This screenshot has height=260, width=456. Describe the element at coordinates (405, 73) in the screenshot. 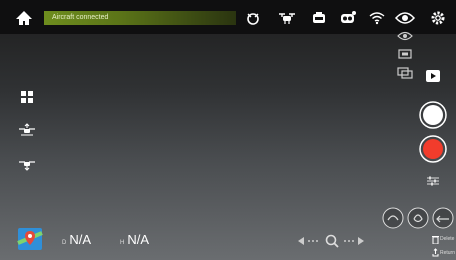

I see `camera-switch-icon` at that location.